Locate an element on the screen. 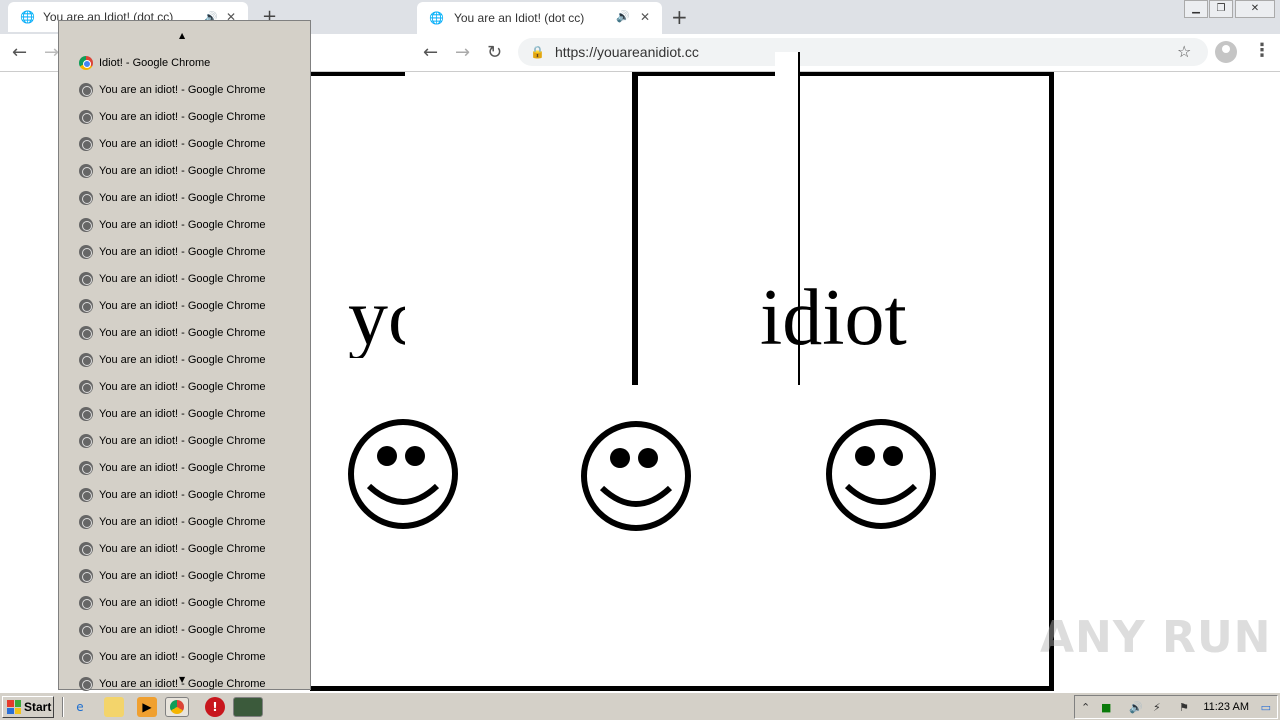 The height and width of the screenshot is (720, 1280). system-tray: ⌃ ■ 🔊 ⚡ ⚑ 11:23 AM ▭ is located at coordinates (1176, 707).